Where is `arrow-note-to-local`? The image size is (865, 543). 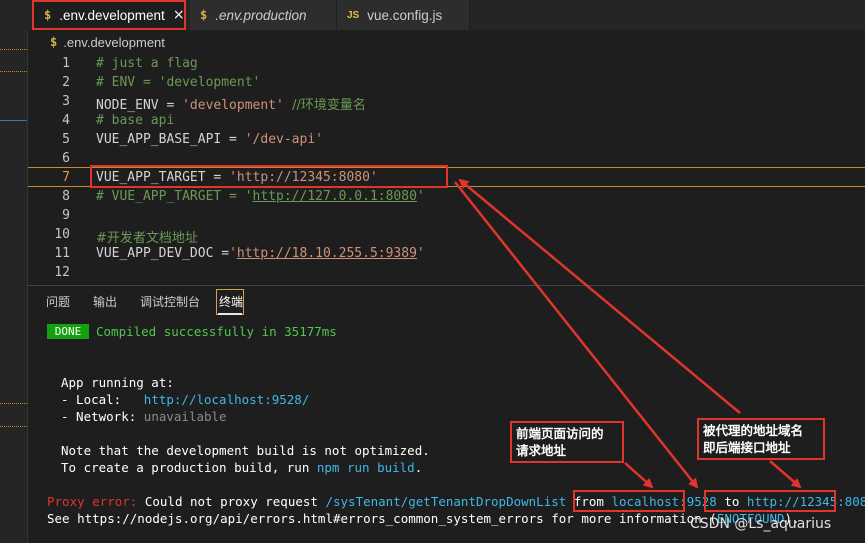
arrow-note-to-local is located at coordinates (639, 475).